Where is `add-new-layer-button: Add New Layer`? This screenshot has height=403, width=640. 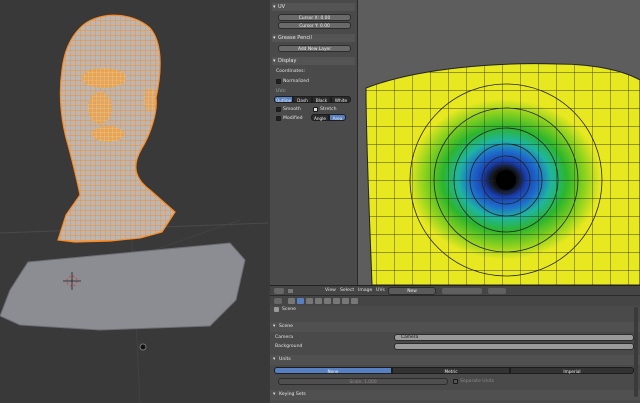 add-new-layer-button: Add New Layer is located at coordinates (314, 48).